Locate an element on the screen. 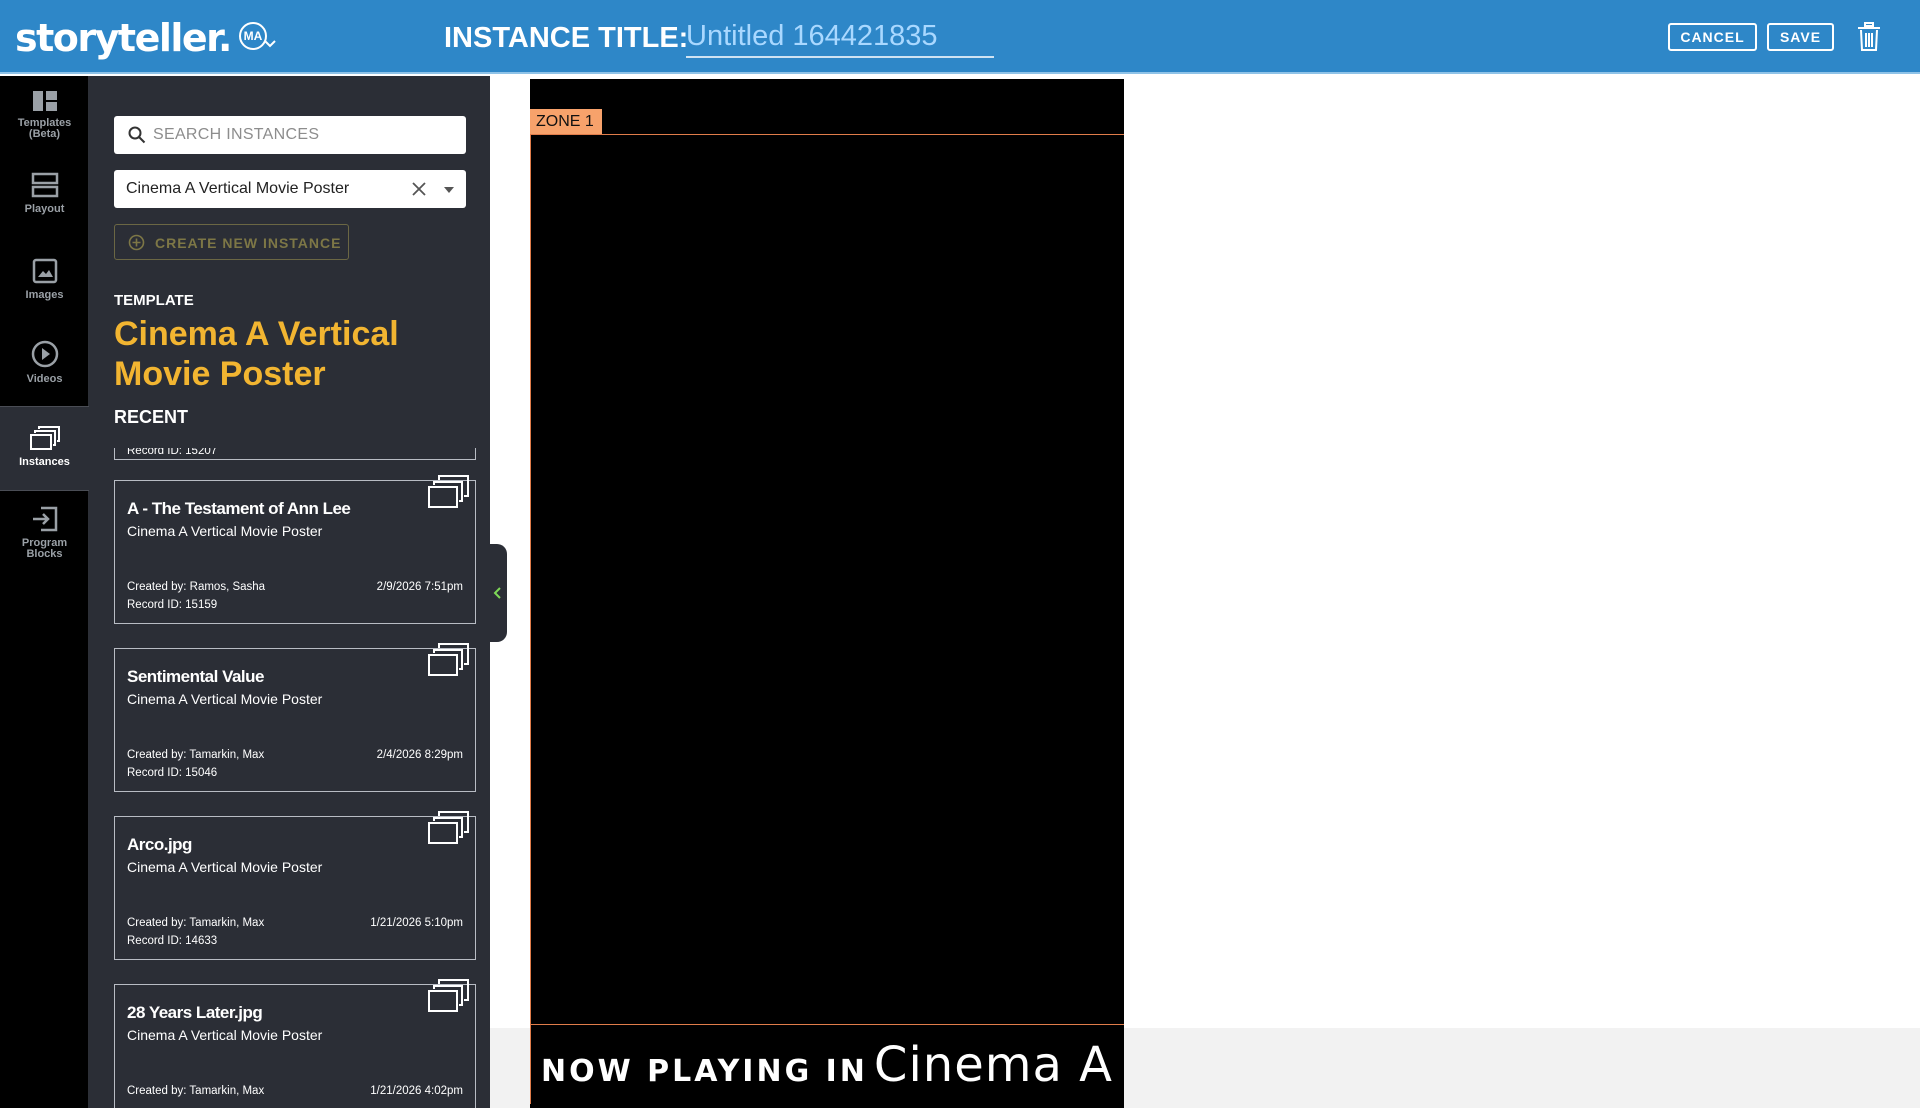  zone-1-tag: ZONE 1 is located at coordinates (566, 121).